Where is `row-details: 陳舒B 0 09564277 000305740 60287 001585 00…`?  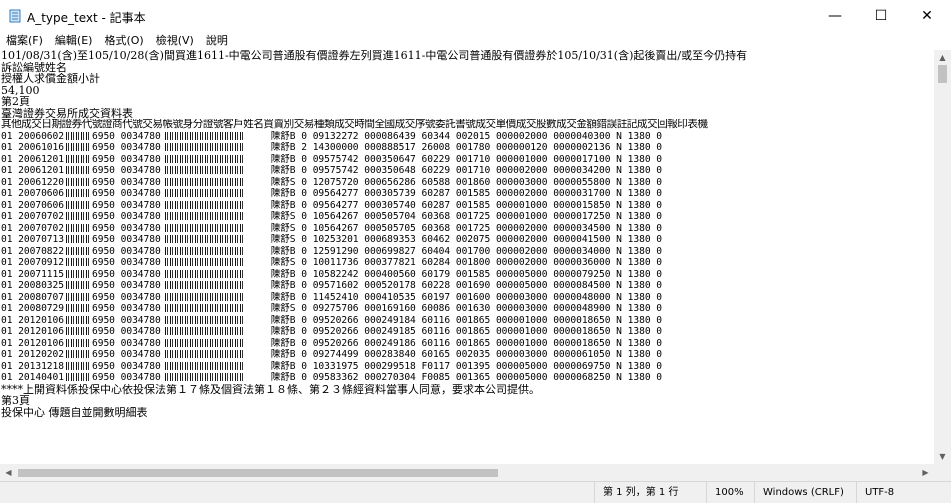
row-details: 陳舒B 0 09564277 000305740 60287 001585 00… is located at coordinates (466, 205).